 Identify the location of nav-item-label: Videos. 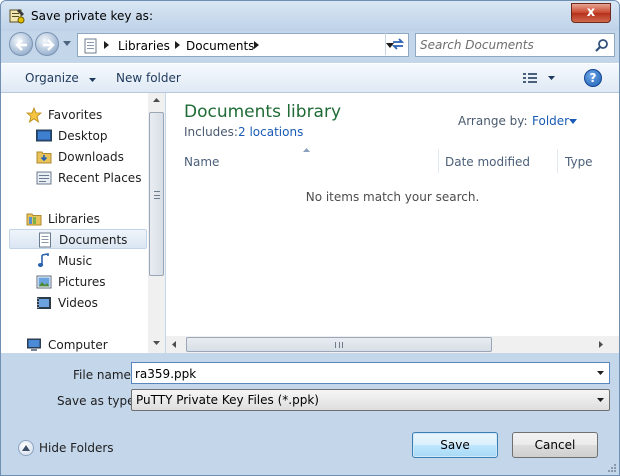
(78, 303).